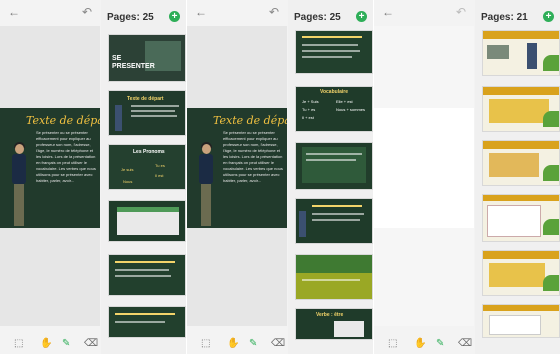  What do you see at coordinates (133, 62) in the screenshot?
I see `thumb-title: SE PRESENTER` at bounding box center [133, 62].